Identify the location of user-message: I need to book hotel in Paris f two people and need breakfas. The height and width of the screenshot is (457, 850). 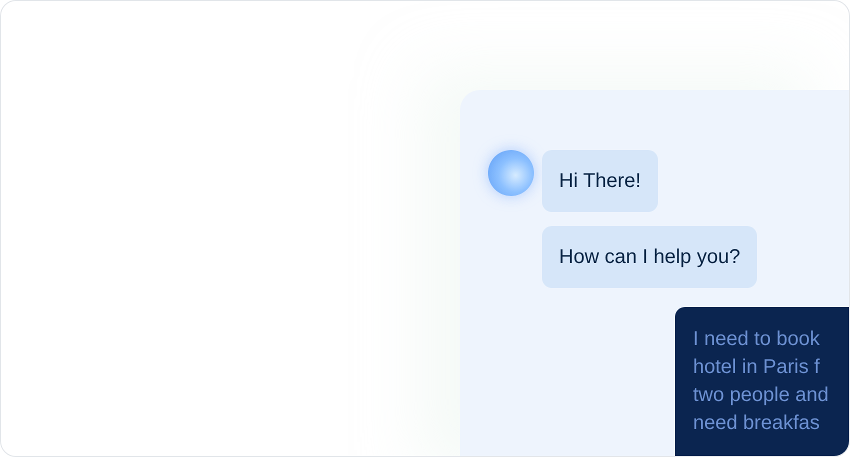
(762, 381).